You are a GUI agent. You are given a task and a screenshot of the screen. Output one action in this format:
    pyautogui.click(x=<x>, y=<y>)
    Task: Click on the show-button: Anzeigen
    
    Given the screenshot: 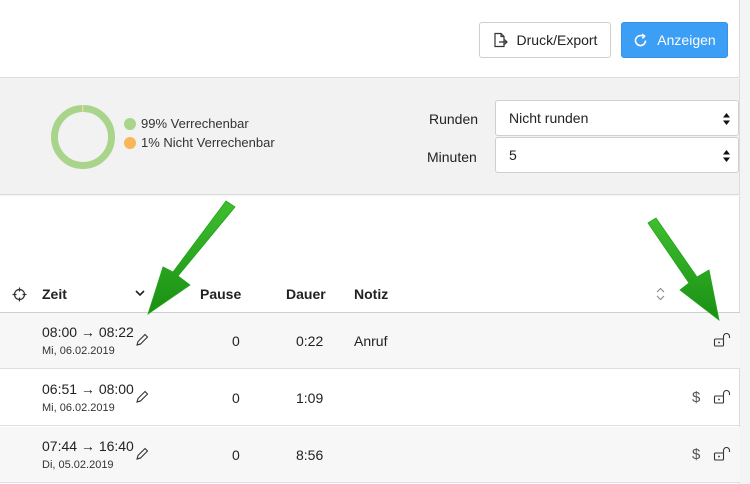 What is the action you would take?
    pyautogui.click(x=674, y=40)
    